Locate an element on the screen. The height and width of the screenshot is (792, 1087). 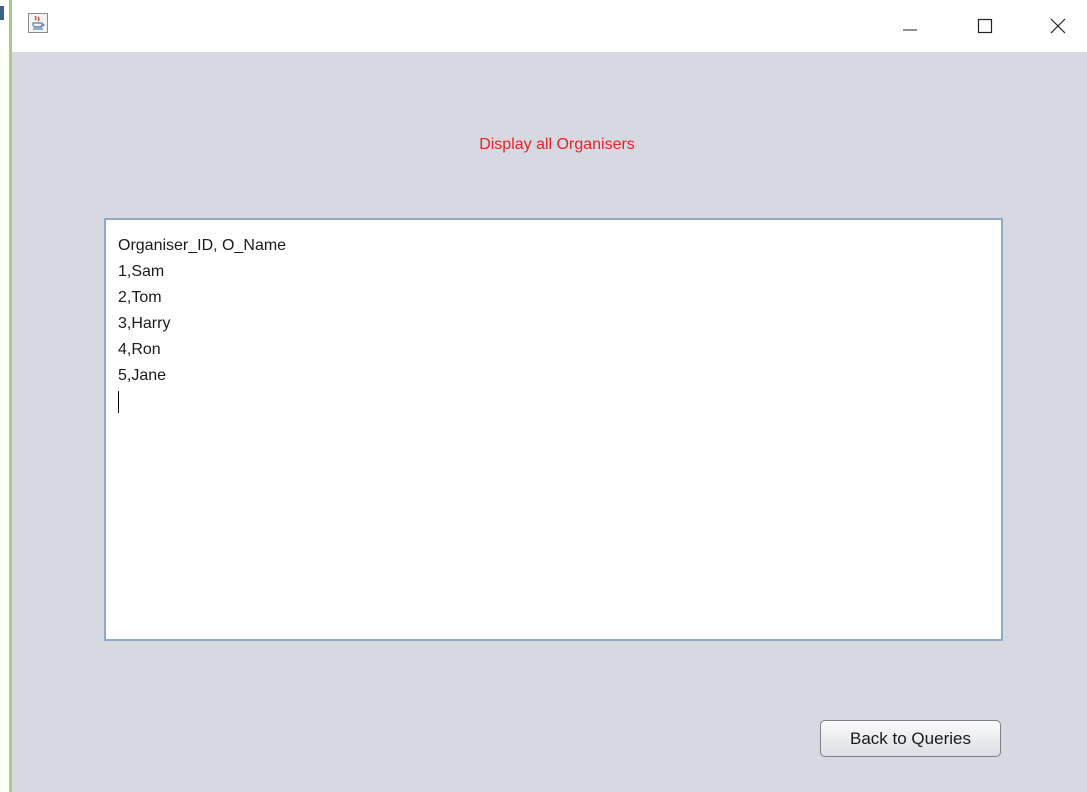
text-caret is located at coordinates (118, 402).